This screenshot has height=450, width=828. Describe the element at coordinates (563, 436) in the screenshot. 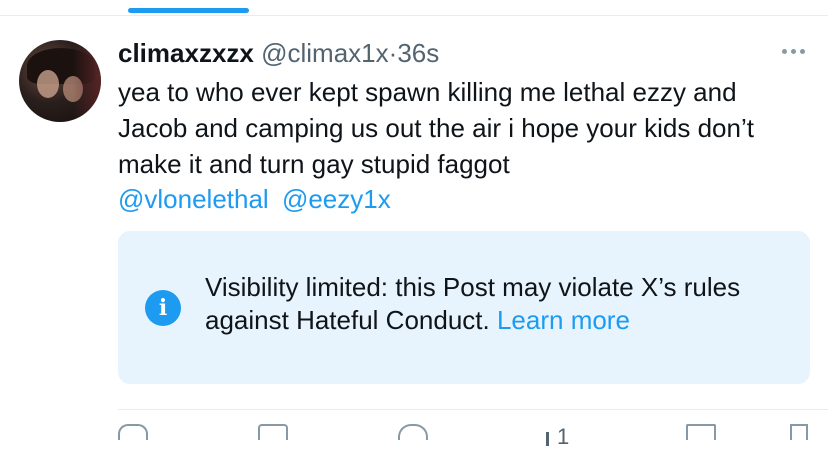

I see `views-count: 1` at that location.